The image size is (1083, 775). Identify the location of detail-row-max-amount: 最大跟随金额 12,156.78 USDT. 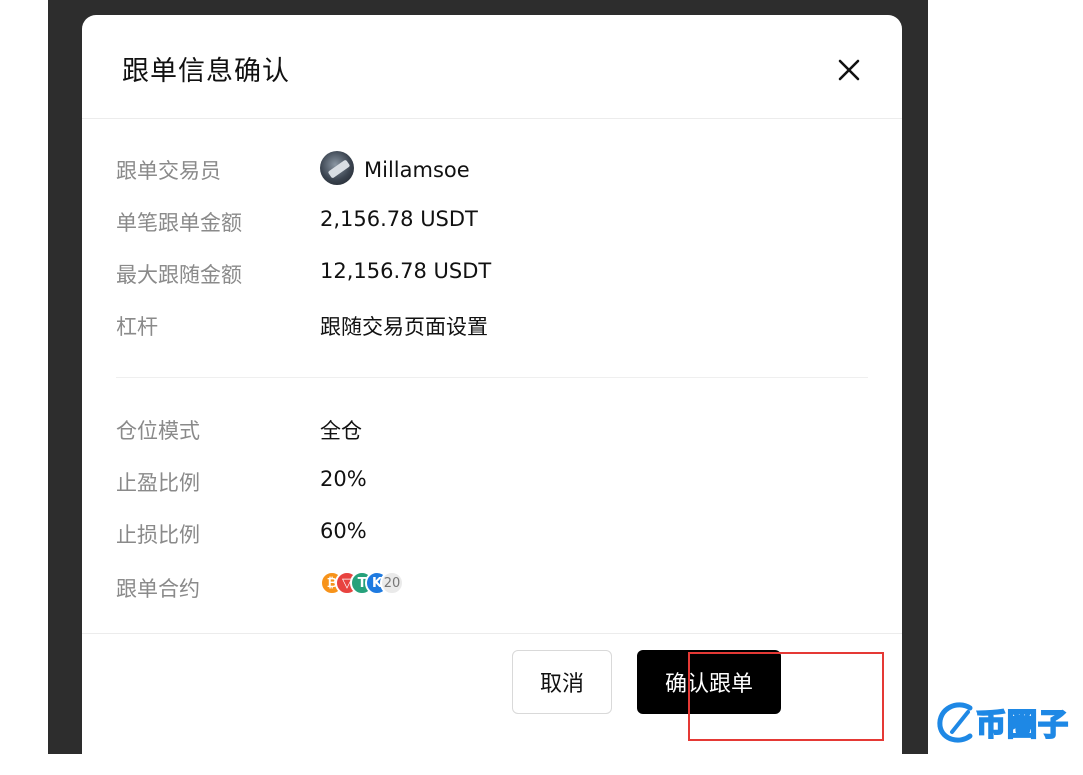
(496, 271).